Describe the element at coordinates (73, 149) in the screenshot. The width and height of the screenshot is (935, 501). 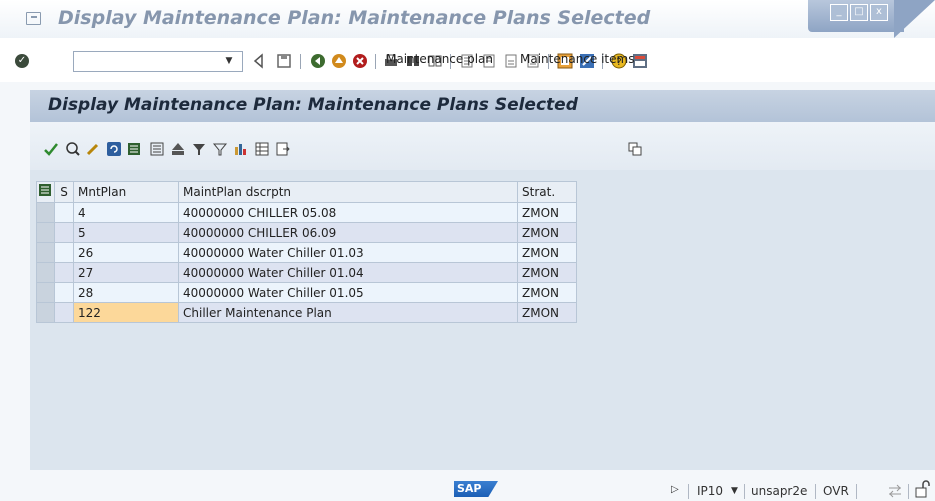
I see `search-icon` at that location.